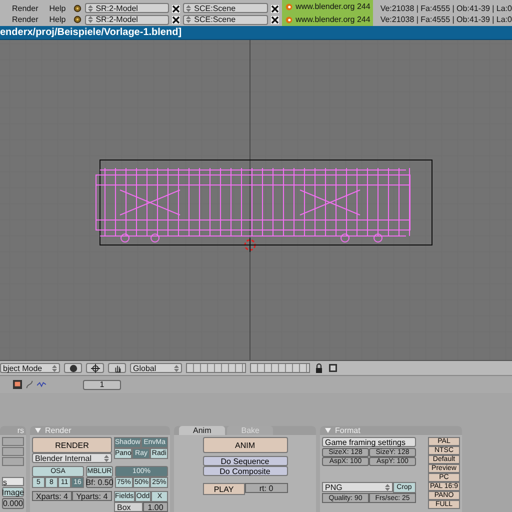 This screenshot has height=512, width=512. Describe the element at coordinates (30, 368) in the screenshot. I see `mode-selector: bject Mode` at that location.